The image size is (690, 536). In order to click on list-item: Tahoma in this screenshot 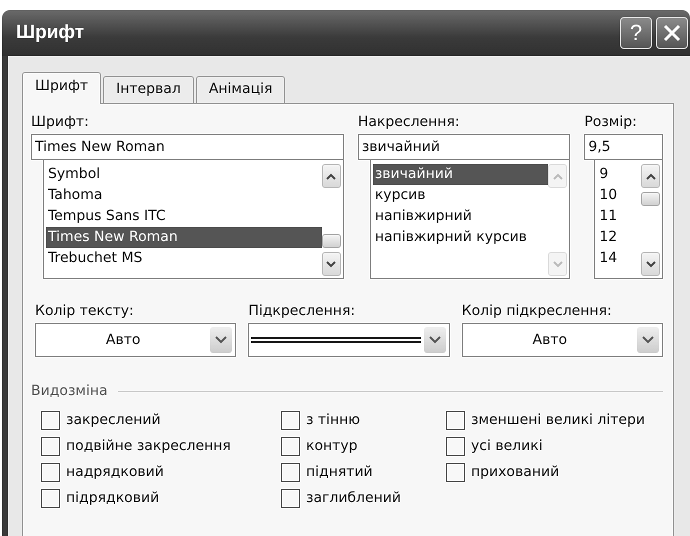, I will do `click(184, 195)`.